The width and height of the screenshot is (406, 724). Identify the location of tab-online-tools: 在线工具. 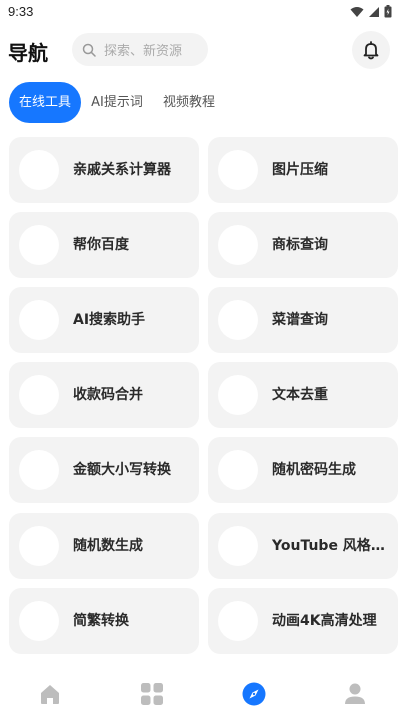
(45, 102).